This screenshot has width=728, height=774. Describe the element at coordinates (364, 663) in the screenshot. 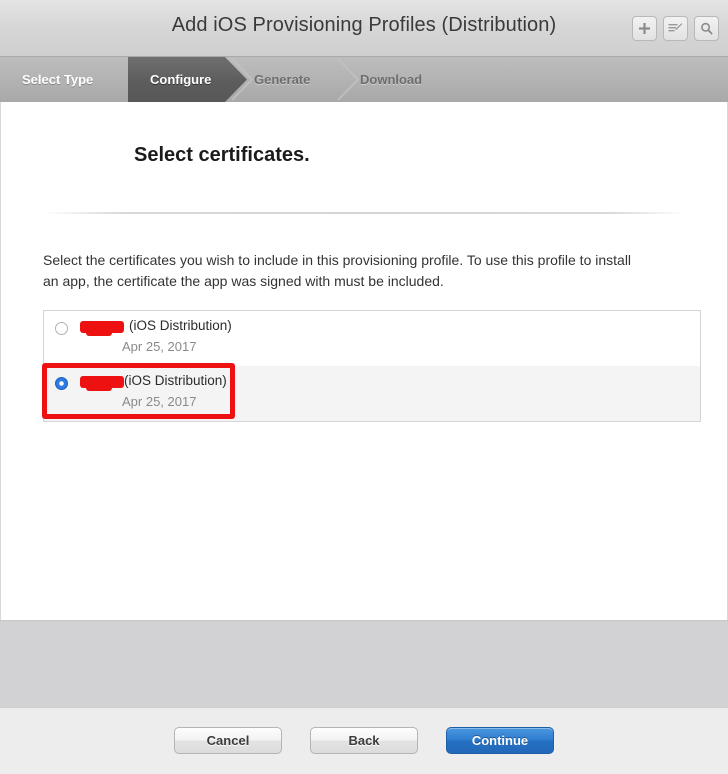

I see `footer-band-upper` at that location.